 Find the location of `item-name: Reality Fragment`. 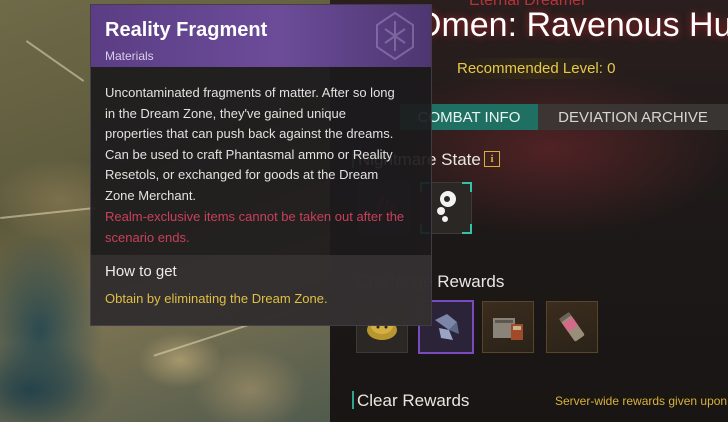

item-name: Reality Fragment is located at coordinates (186, 30).